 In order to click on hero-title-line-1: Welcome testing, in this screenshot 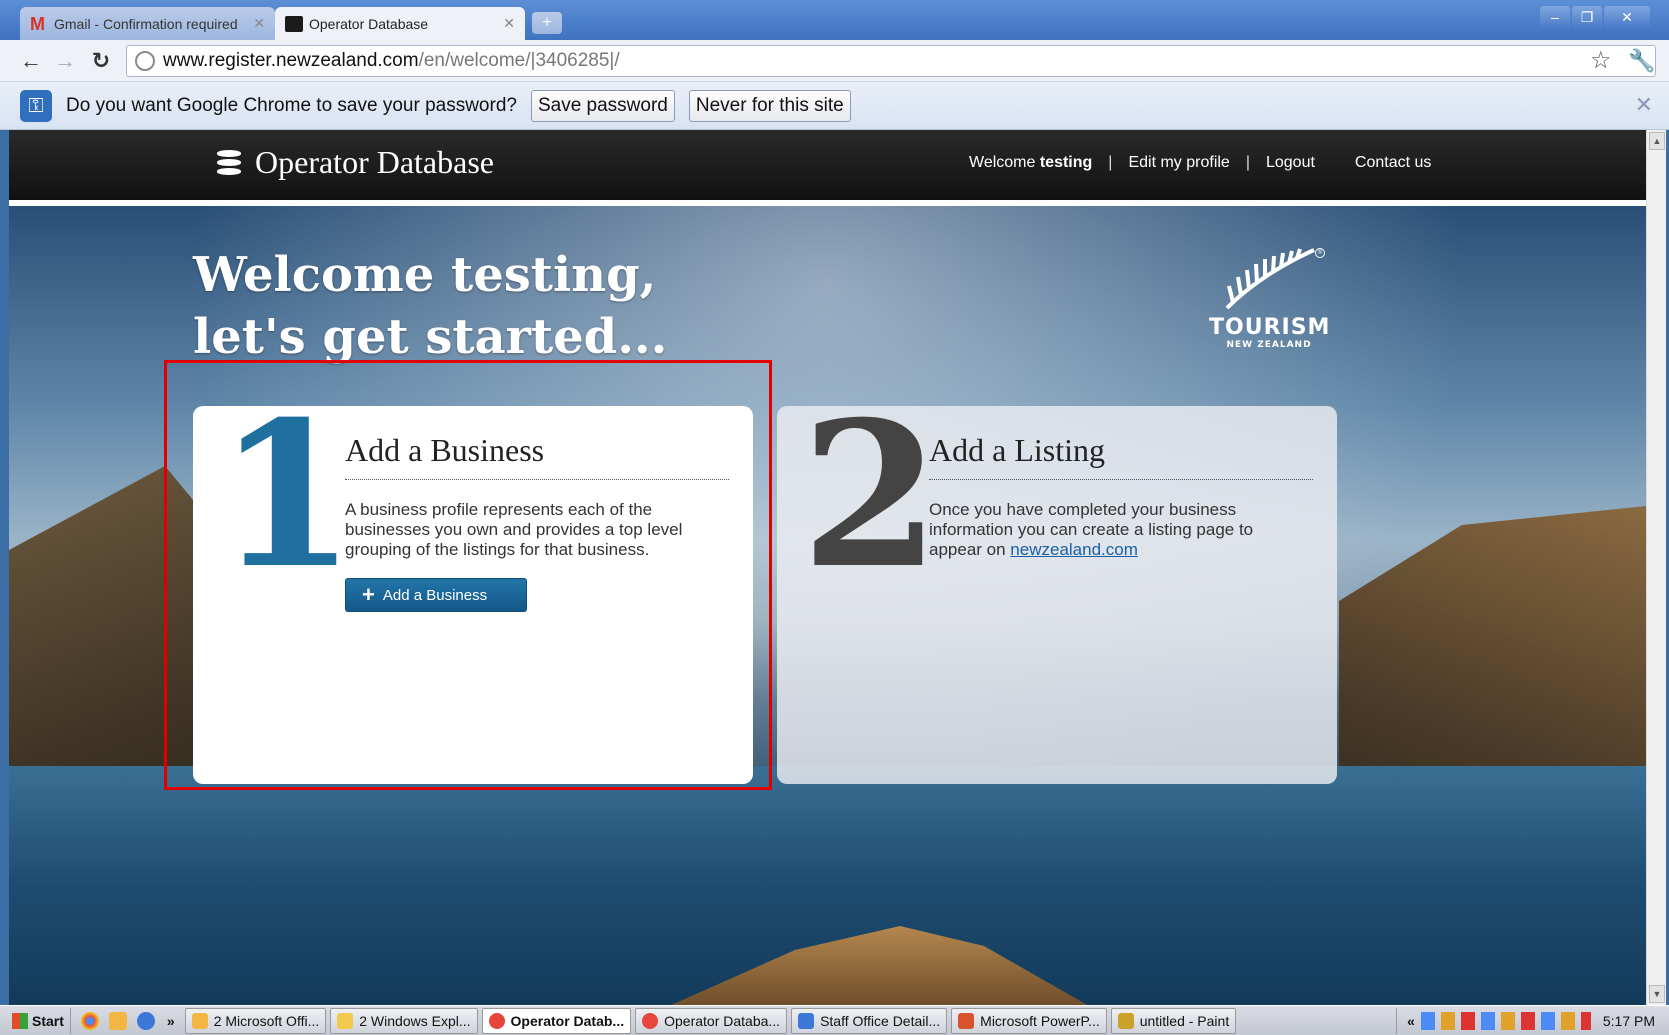, I will do `click(425, 275)`.